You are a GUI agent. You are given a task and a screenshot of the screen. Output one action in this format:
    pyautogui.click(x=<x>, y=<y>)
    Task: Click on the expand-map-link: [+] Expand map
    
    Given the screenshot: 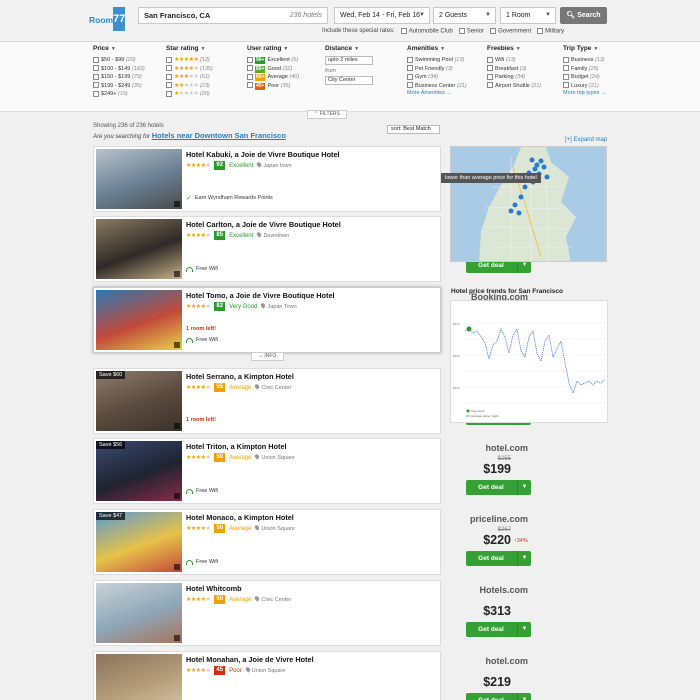 What is the action you would take?
    pyautogui.click(x=586, y=140)
    